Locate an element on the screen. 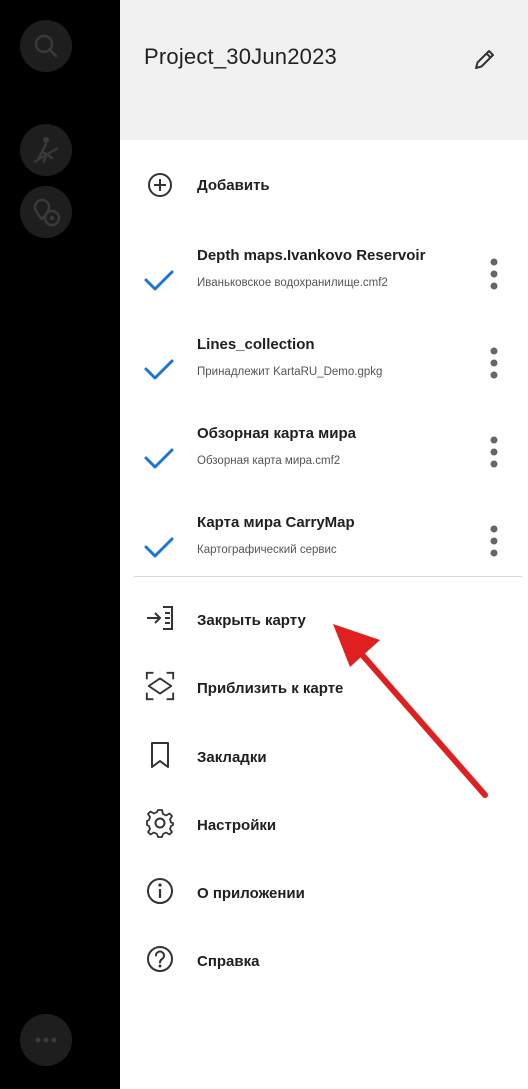 Image resolution: width=528 pixels, height=1089 pixels. search-button is located at coordinates (46, 46).